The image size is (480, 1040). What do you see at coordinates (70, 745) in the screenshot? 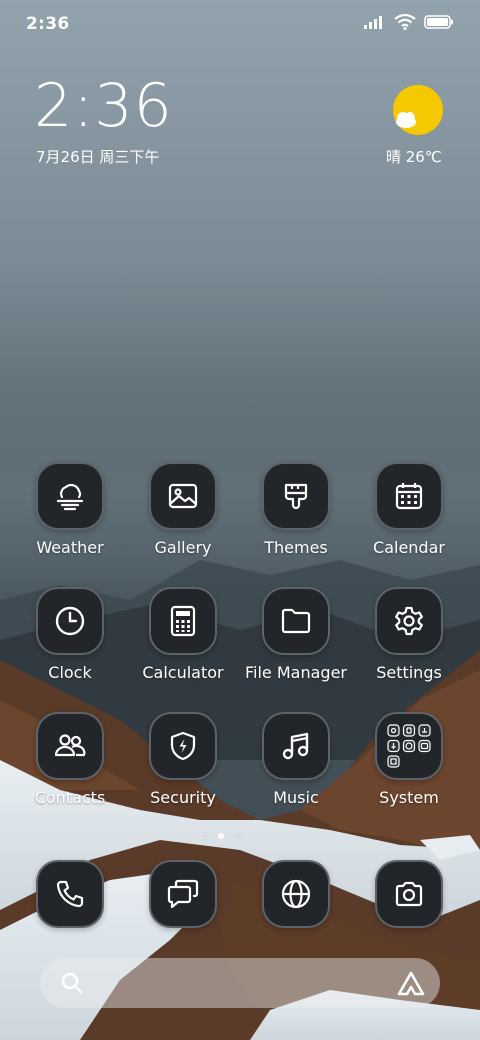
I see `contacts-icon` at bounding box center [70, 745].